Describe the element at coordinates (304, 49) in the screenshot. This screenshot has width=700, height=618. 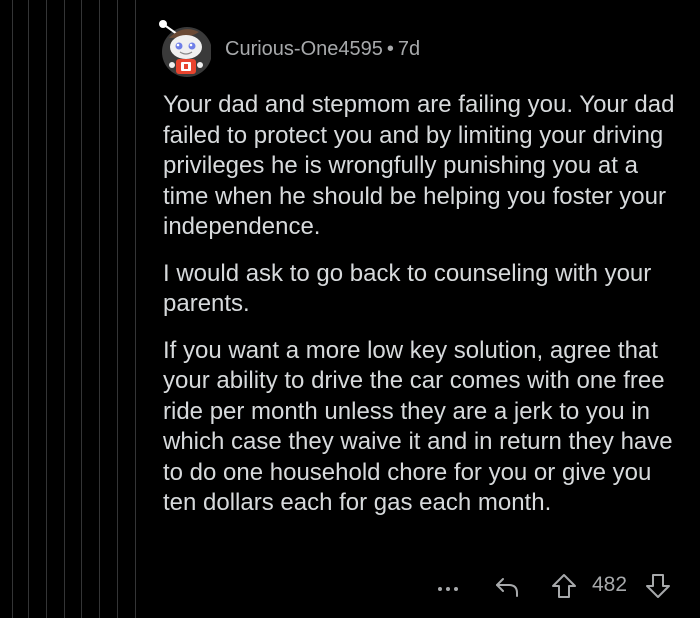
I see `author-username: Curious-One4595` at that location.